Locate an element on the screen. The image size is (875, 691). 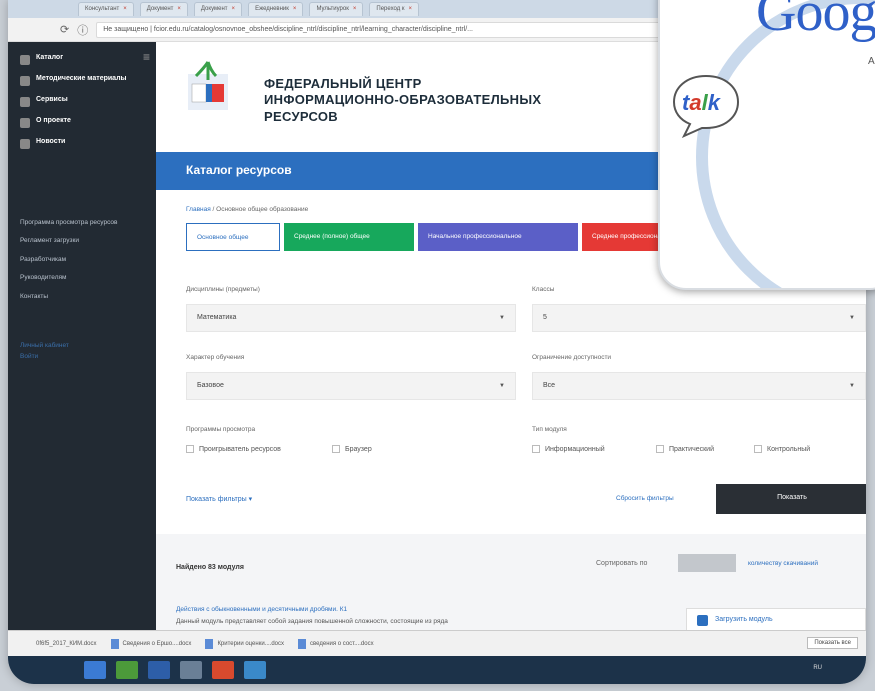
talk-bubble-icon: talk is located at coordinates (706, 106).